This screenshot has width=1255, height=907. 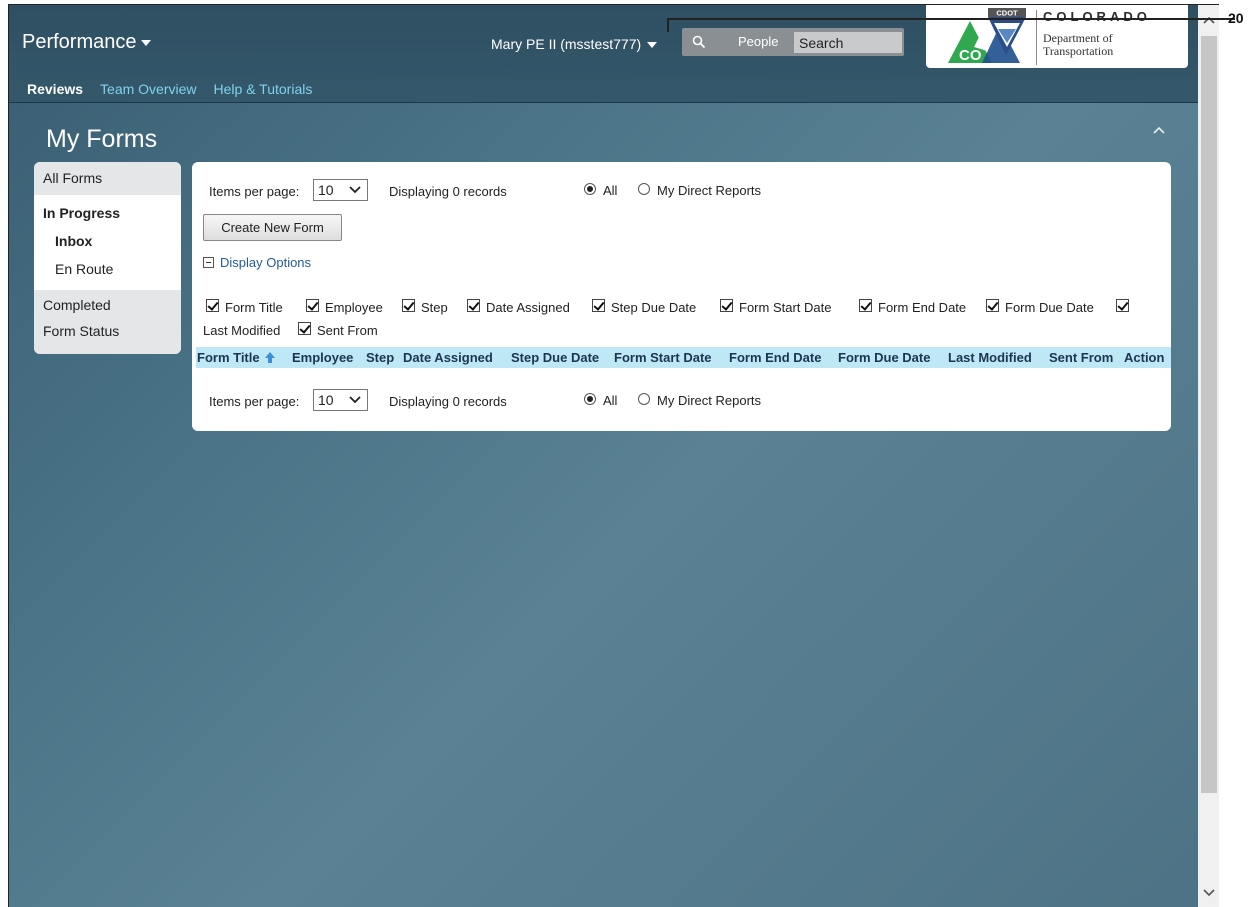 I want to click on sidebar-item-label: In Progress, so click(x=82, y=213).